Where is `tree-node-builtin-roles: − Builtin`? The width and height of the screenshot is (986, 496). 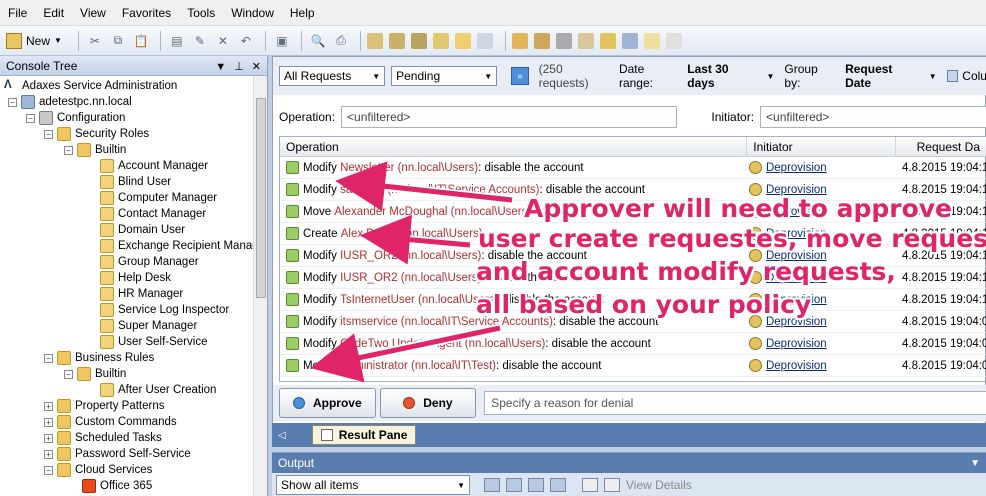
tree-node-builtin-roles: − Builtin is located at coordinates (95, 150).